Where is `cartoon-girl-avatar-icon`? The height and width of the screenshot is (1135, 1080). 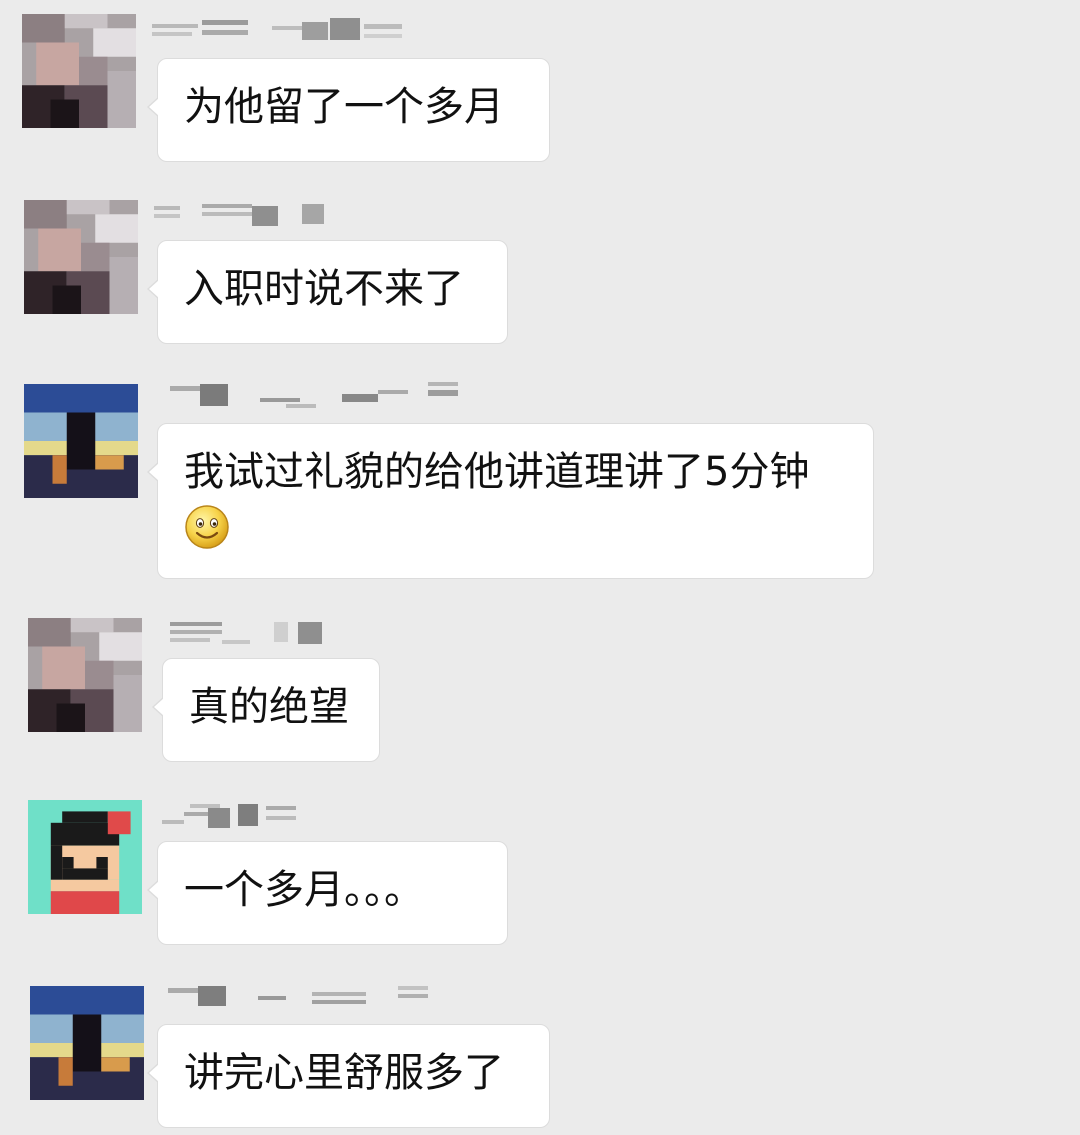 cartoon-girl-avatar-icon is located at coordinates (85, 857).